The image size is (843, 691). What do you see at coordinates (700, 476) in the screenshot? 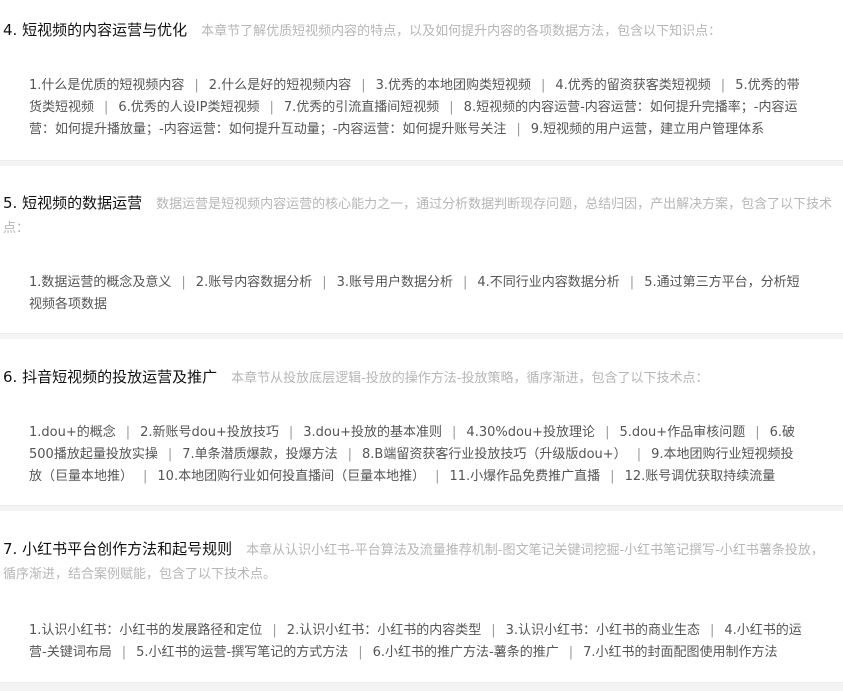
I see `topic-item: 12.账号调优获取持续流量` at bounding box center [700, 476].